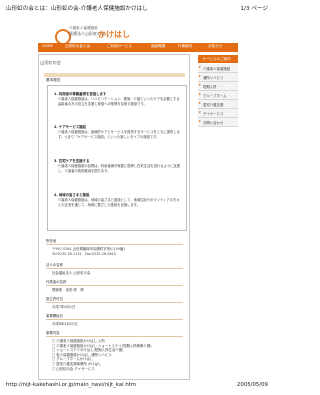  I want to click on nav-home: HOME, so click(47, 46).